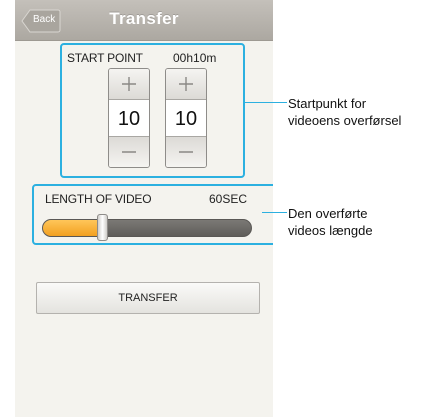  Describe the element at coordinates (148, 298) in the screenshot. I see `transfer-button: TRANSFER` at that location.